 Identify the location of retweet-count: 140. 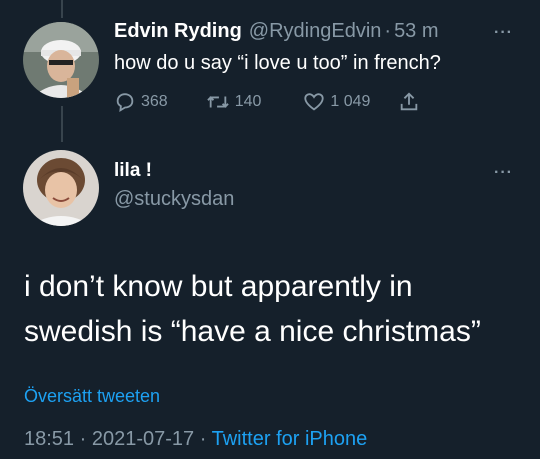
(248, 101).